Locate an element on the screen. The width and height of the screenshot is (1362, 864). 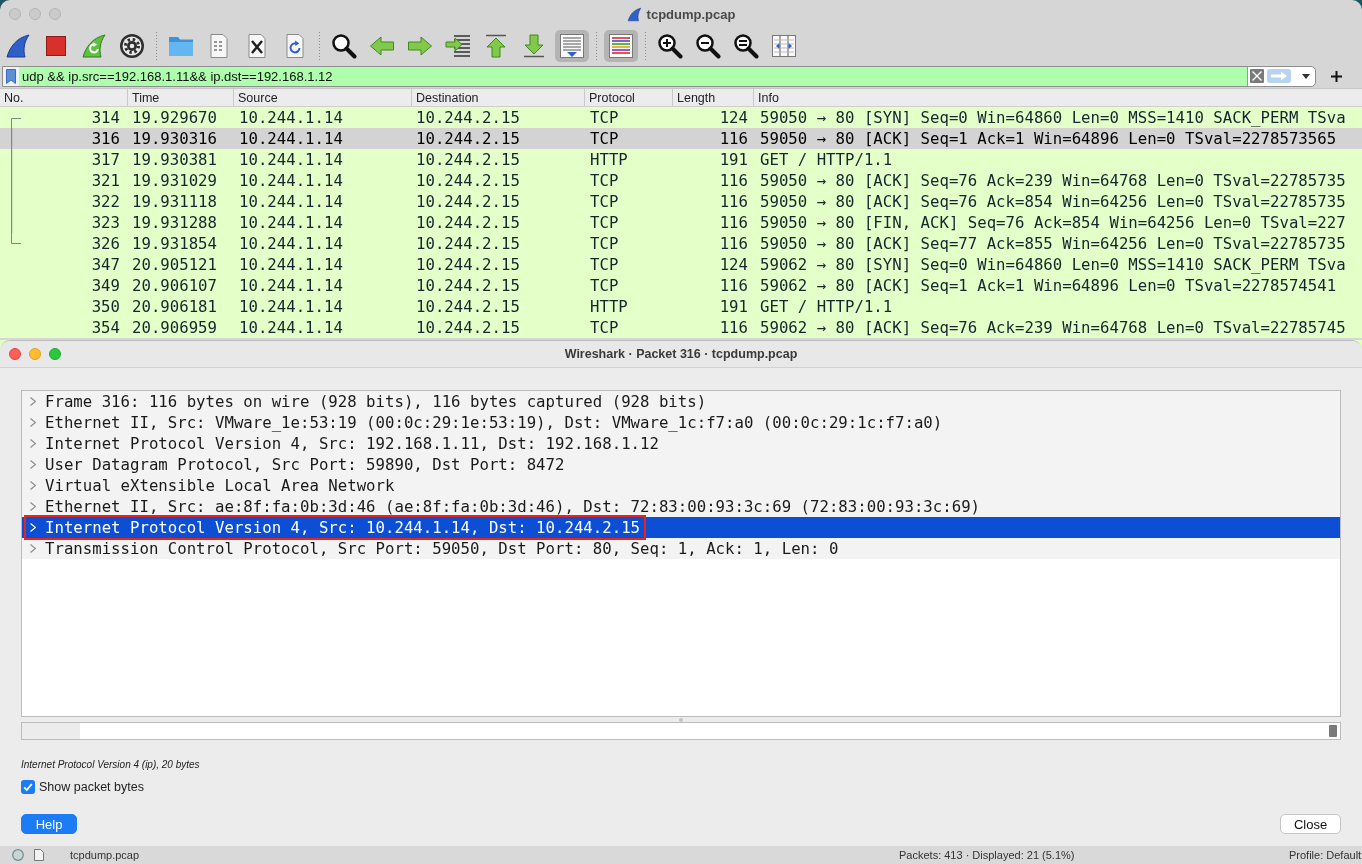
filter-input: udp && ip.src==192.168.1.11&& ip.dst==192.168.1.12 is located at coordinates (633, 76).